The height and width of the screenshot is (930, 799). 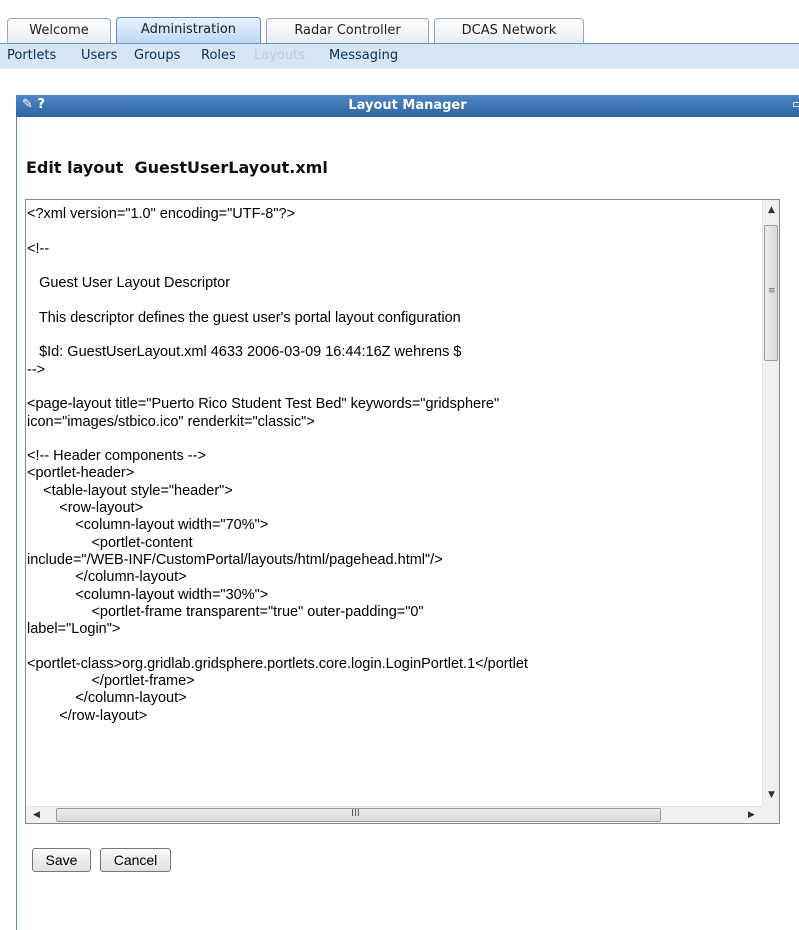 What do you see at coordinates (111, 681) in the screenshot?
I see `code-line: </portlet-frame>` at bounding box center [111, 681].